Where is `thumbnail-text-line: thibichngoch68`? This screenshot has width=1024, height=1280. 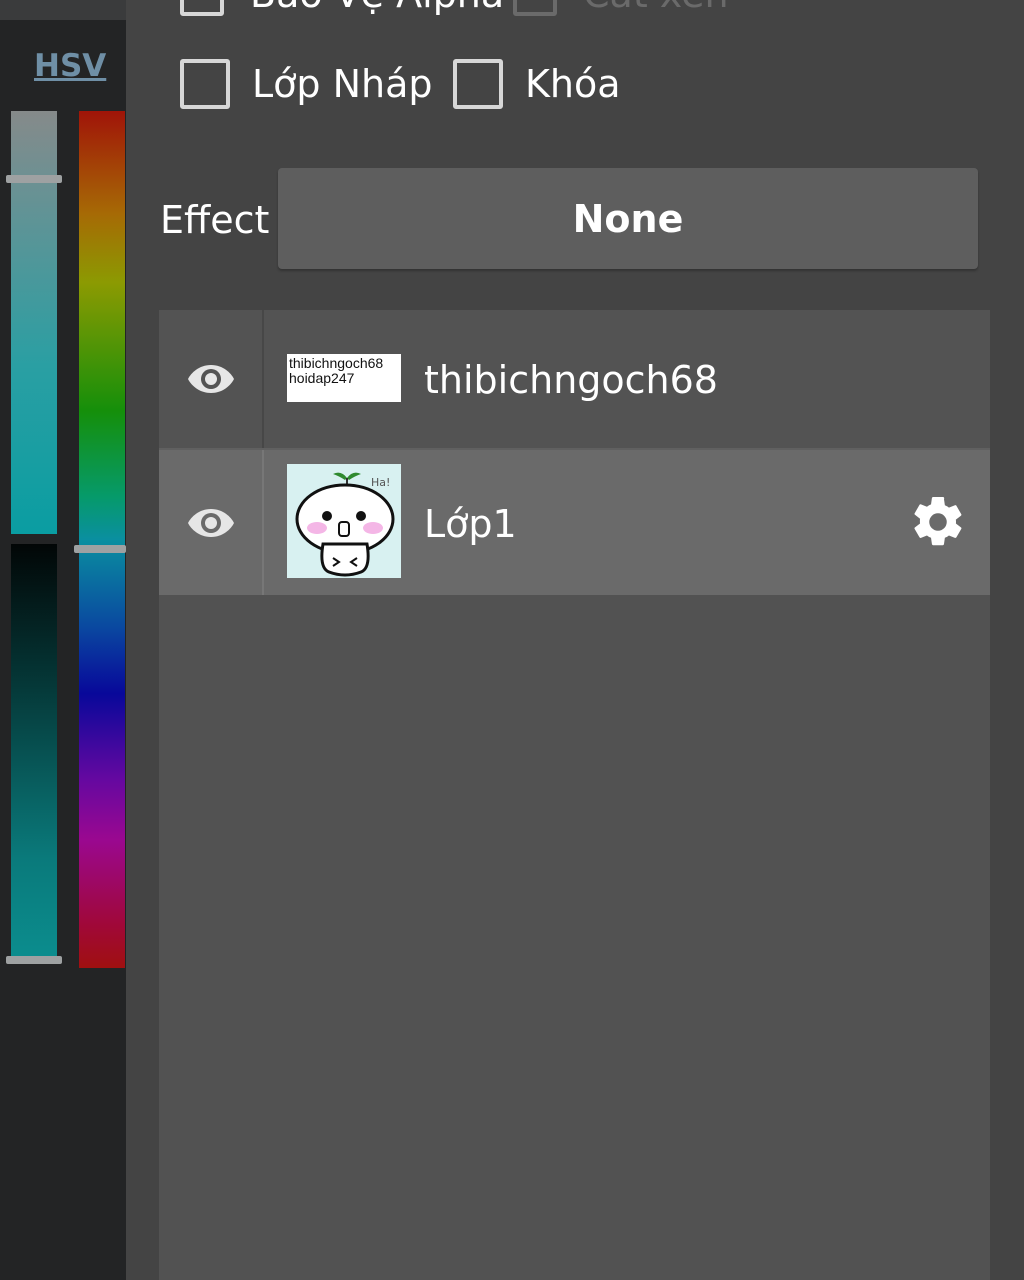
thumbnail-text-line: thibichngoch68 is located at coordinates (336, 363).